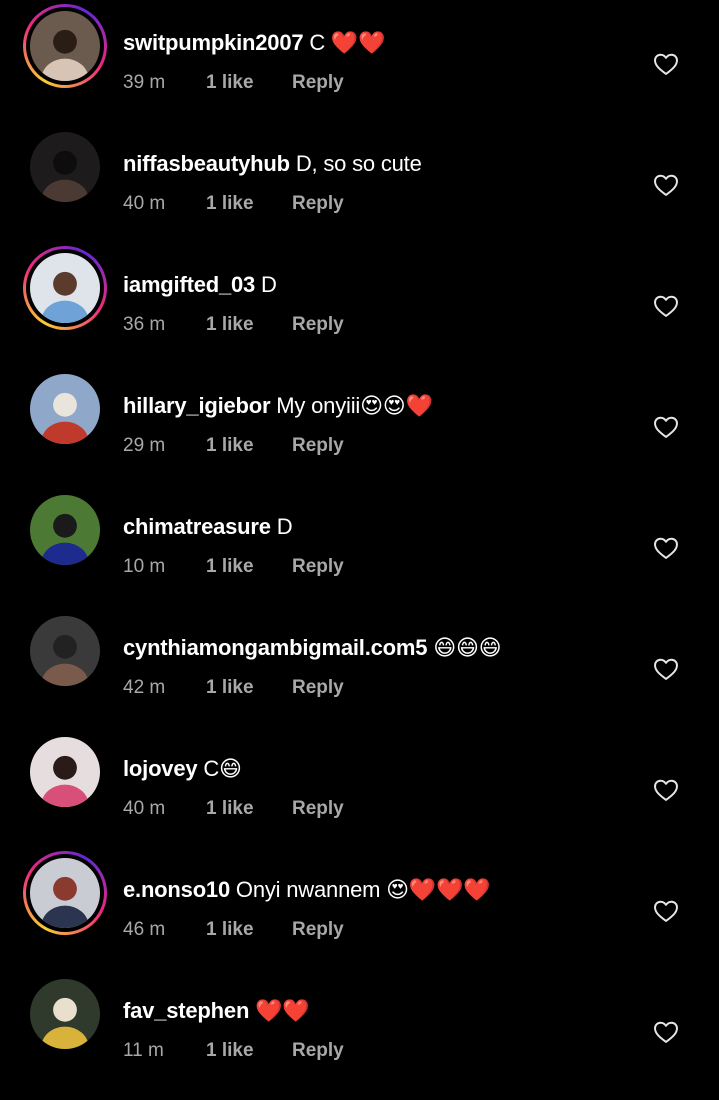 The height and width of the screenshot is (1100, 719). I want to click on comment-text: chimatreasure D, so click(208, 527).